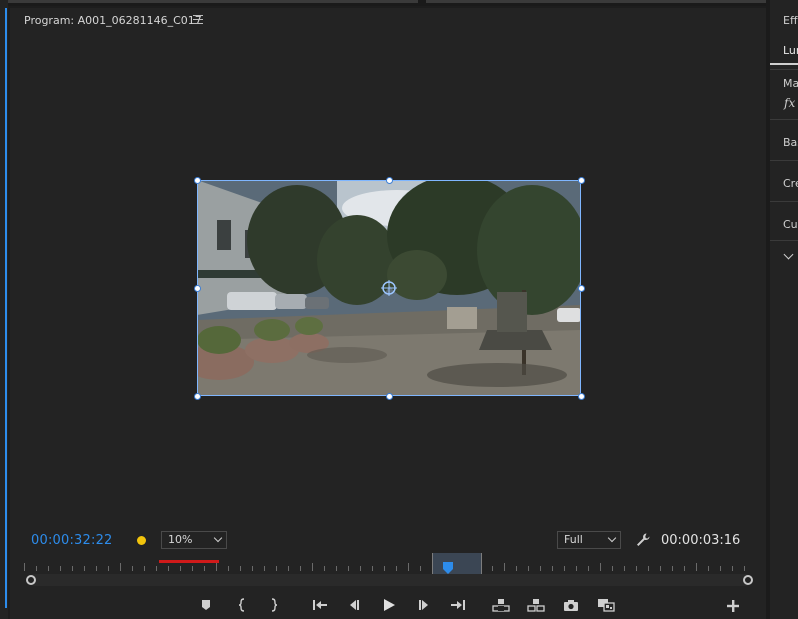  What do you see at coordinates (790, 224) in the screenshot?
I see `section-curves: Cur` at bounding box center [790, 224].